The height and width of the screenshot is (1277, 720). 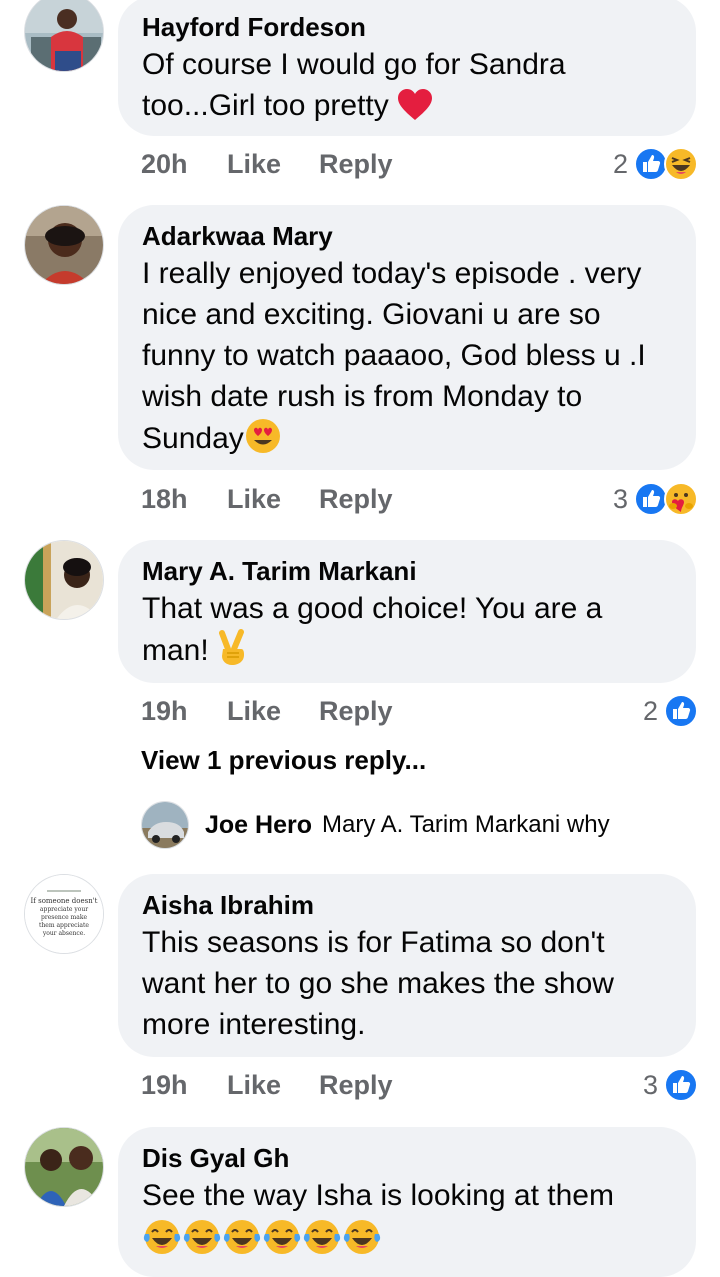 I want to click on comment-text: See the way Isha is looking at them, so click(x=378, y=1195).